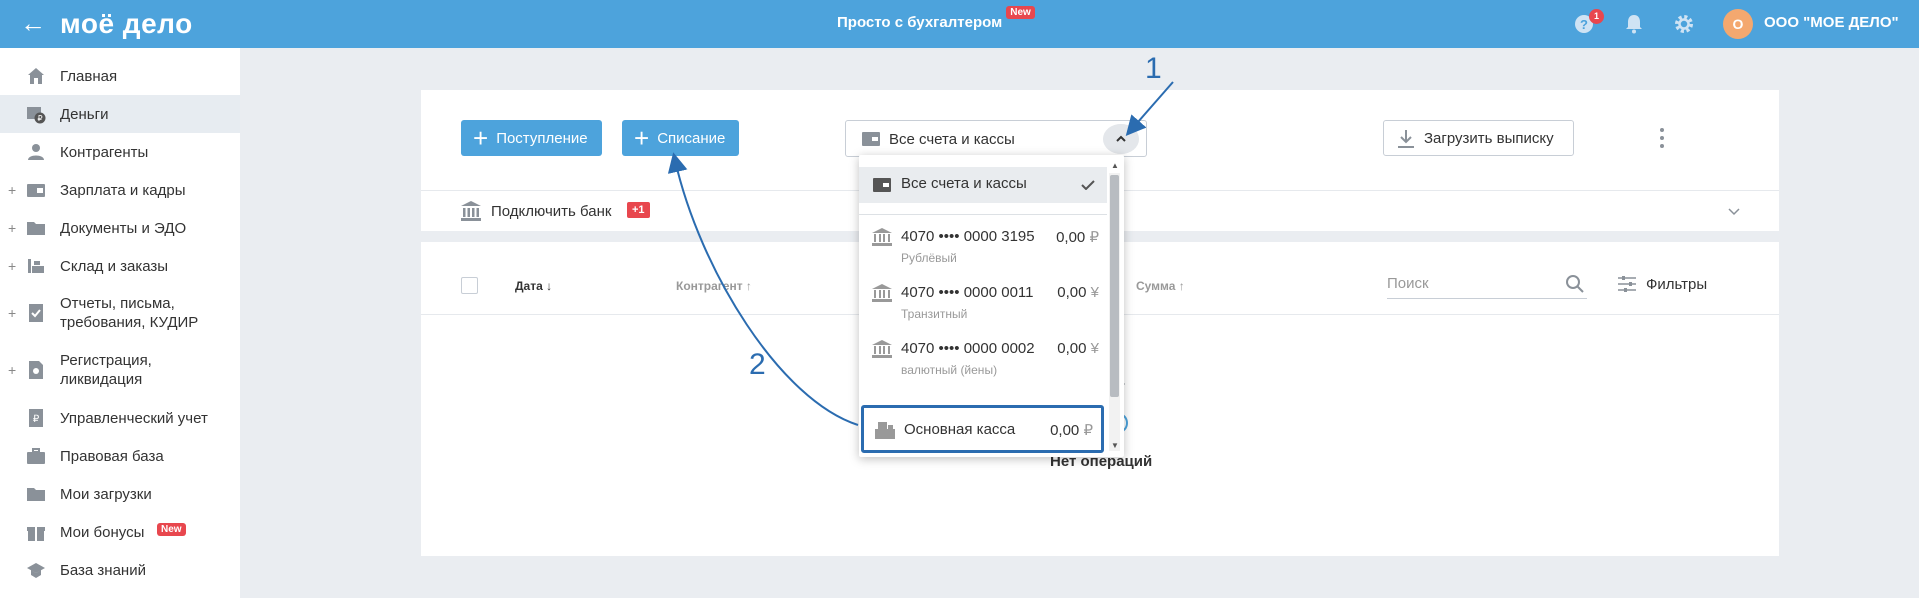  What do you see at coordinates (1094, 348) in the screenshot?
I see `currency-symbol: ¥` at bounding box center [1094, 348].